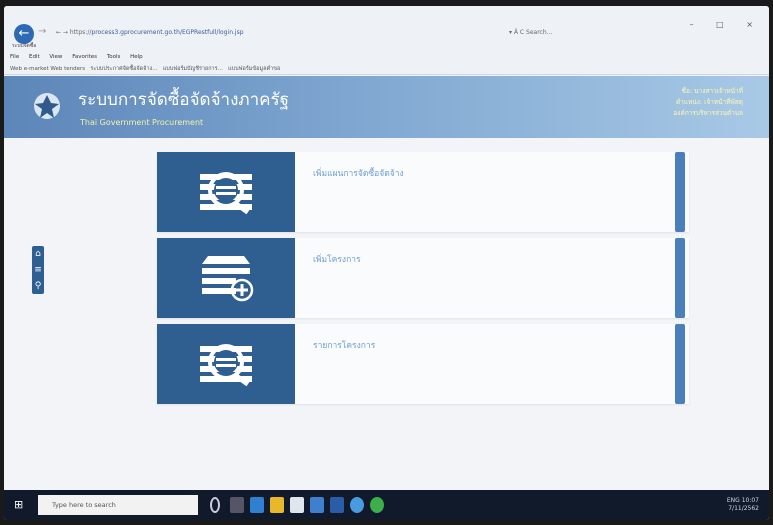 The width and height of the screenshot is (773, 525). I want to click on card-project-list: รายการโครงการ, so click(423, 364).